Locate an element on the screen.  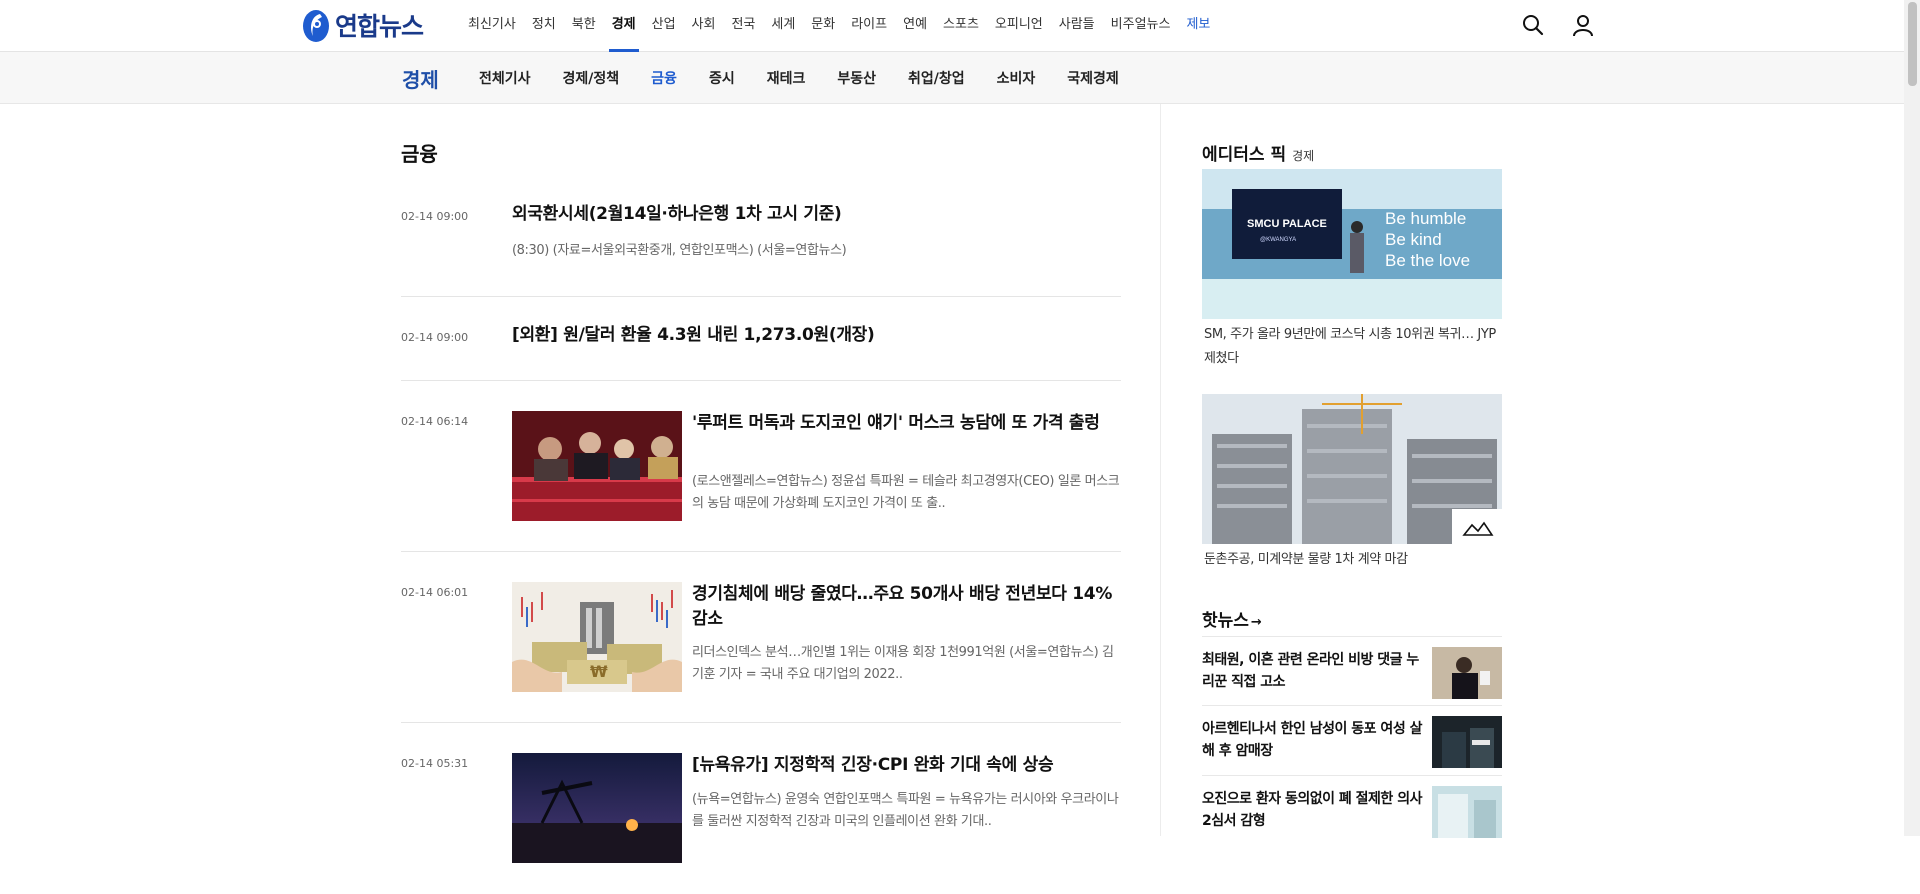
section-nav-item-realestate: 부동산 is located at coordinates (856, 78).